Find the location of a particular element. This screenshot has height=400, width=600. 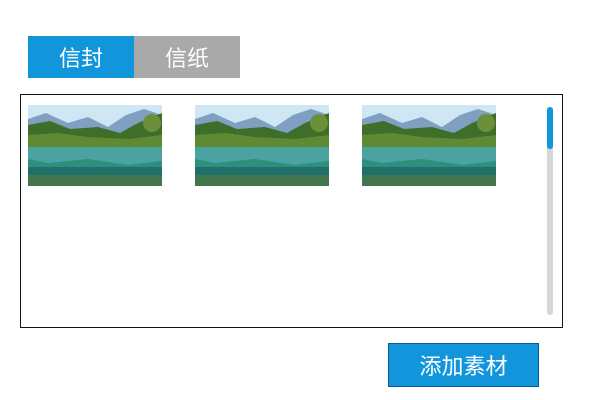

tab-envelope: 信封 is located at coordinates (81, 57).